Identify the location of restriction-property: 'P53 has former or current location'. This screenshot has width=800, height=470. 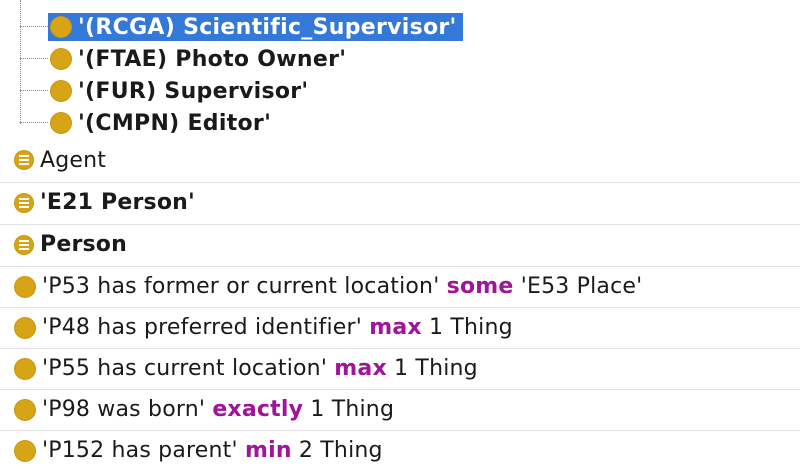
(241, 286).